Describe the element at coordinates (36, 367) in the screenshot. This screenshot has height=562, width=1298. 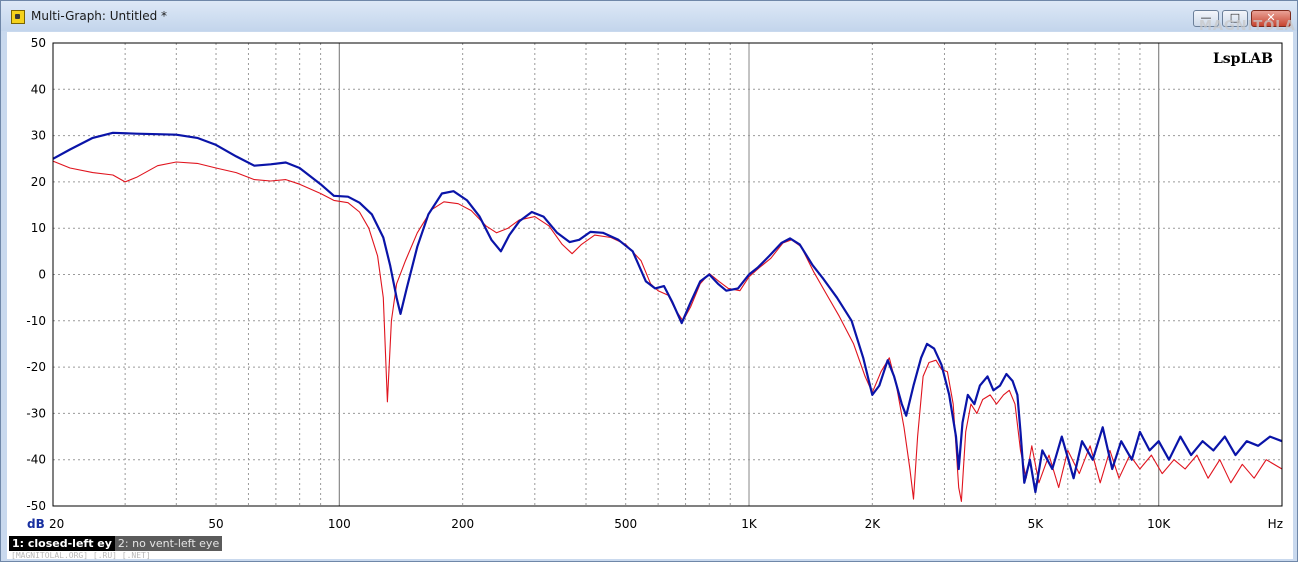
I see `y-tick-label: -20` at that location.